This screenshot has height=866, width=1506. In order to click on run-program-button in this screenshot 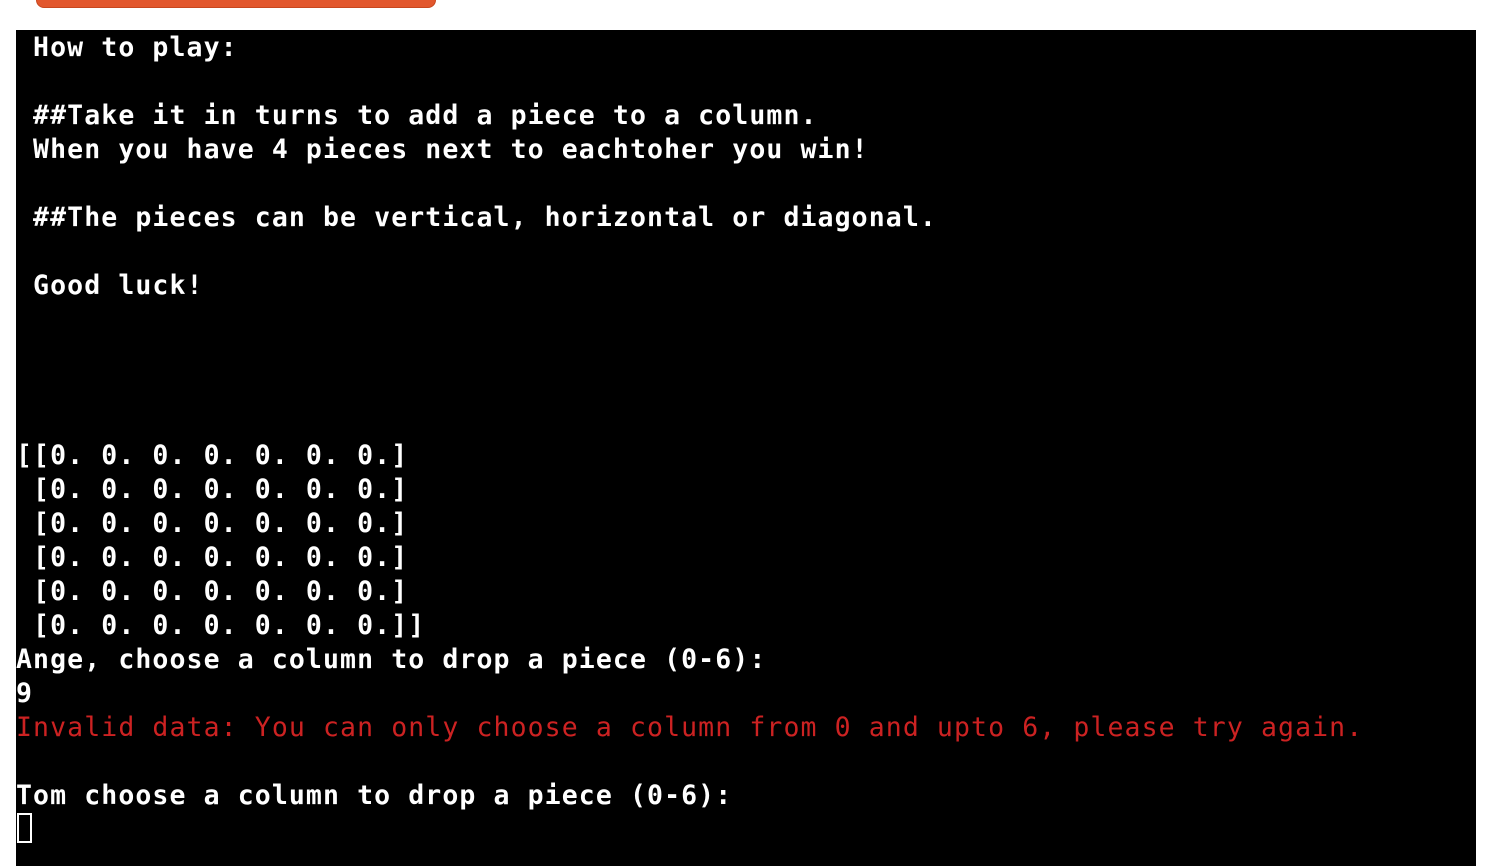, I will do `click(236, 4)`.